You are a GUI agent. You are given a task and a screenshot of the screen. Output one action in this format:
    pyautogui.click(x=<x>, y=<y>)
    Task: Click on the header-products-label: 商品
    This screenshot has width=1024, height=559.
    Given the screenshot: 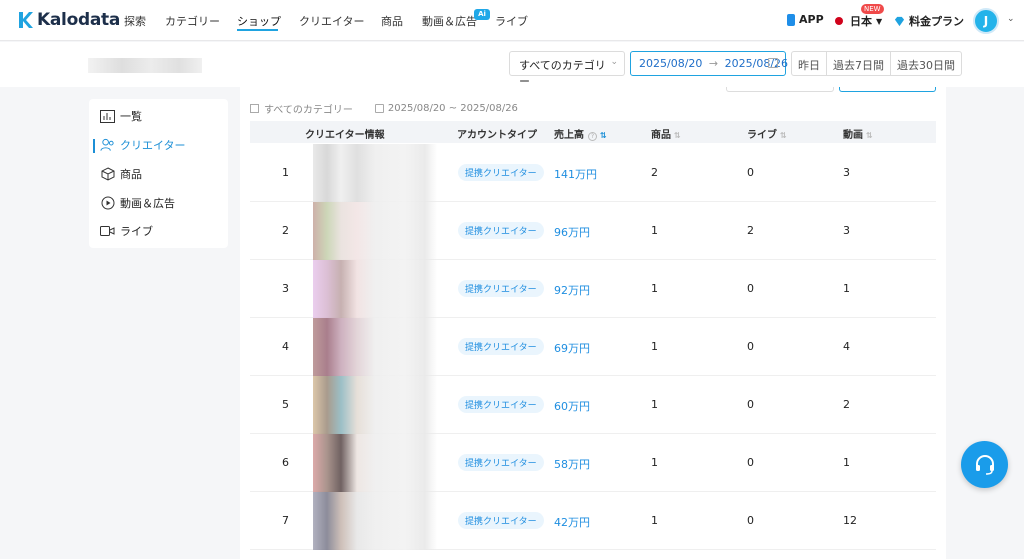 What is the action you would take?
    pyautogui.click(x=661, y=135)
    